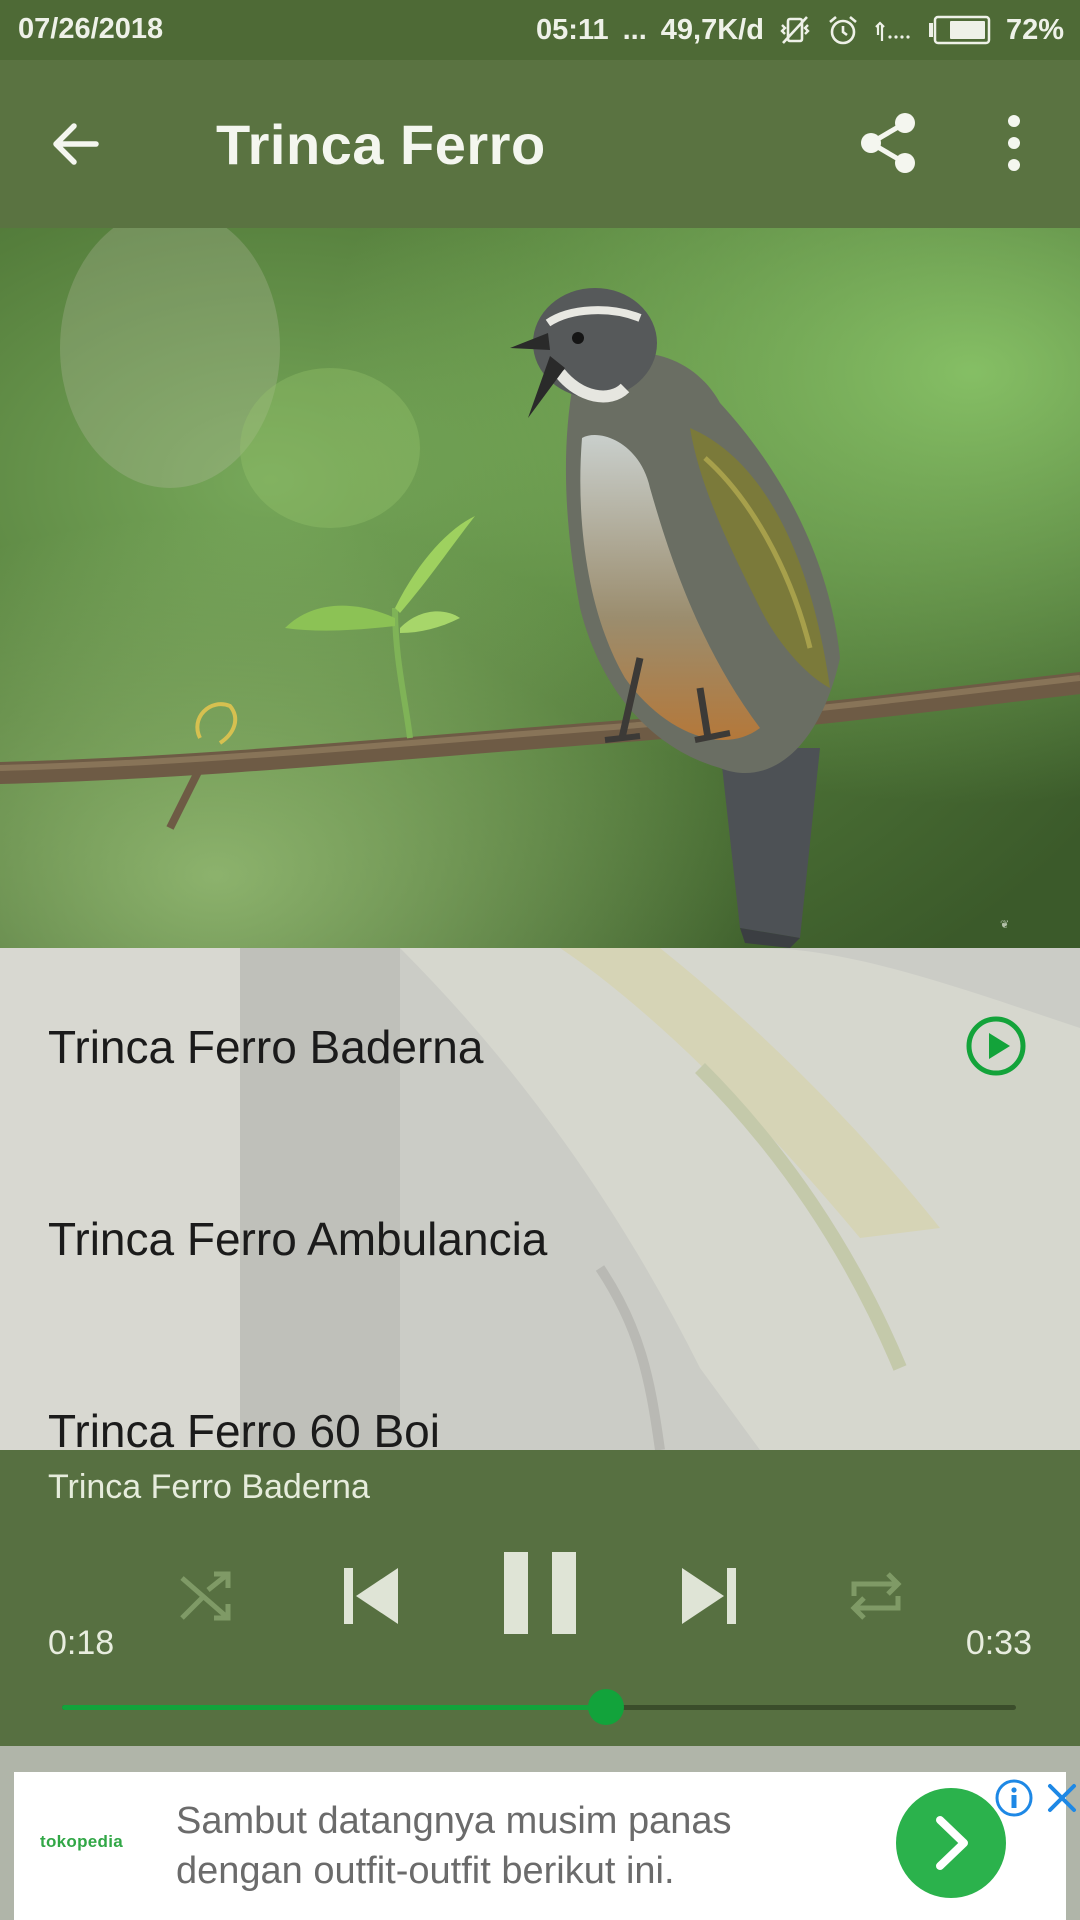 Image resolution: width=1080 pixels, height=1920 pixels. What do you see at coordinates (795, 30) in the screenshot?
I see `vibrate-off-icon` at bounding box center [795, 30].